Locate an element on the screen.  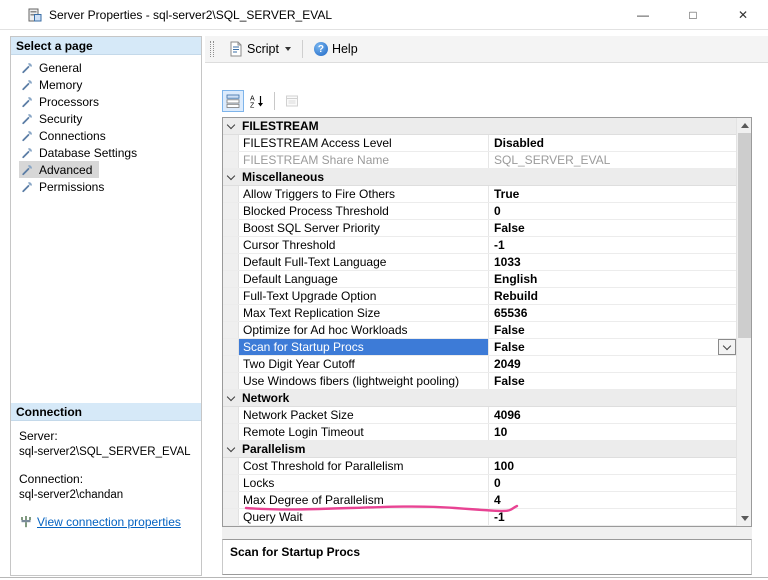
vertical-scrollbar is located at coordinates (743, 322).